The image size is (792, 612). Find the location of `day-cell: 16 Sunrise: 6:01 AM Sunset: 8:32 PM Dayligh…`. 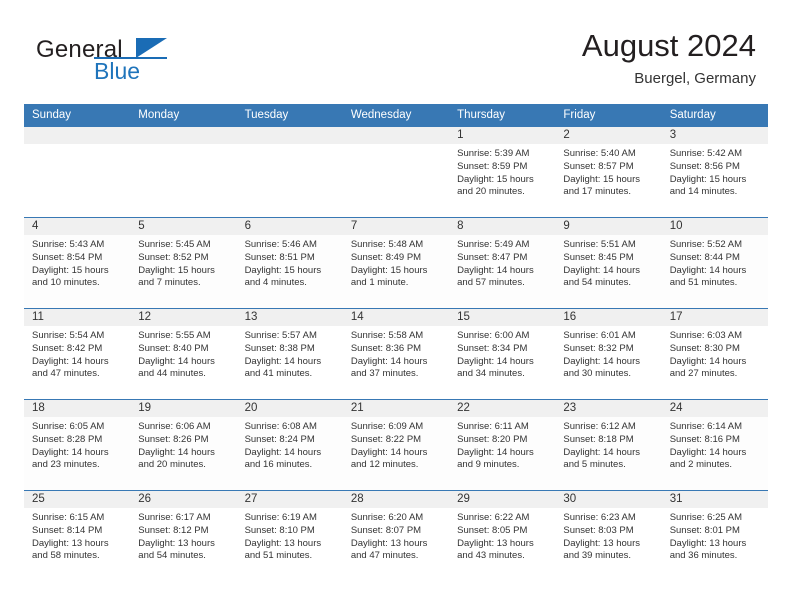

day-cell: 16 Sunrise: 6:01 AM Sunset: 8:32 PM Dayligh… is located at coordinates (608, 354).